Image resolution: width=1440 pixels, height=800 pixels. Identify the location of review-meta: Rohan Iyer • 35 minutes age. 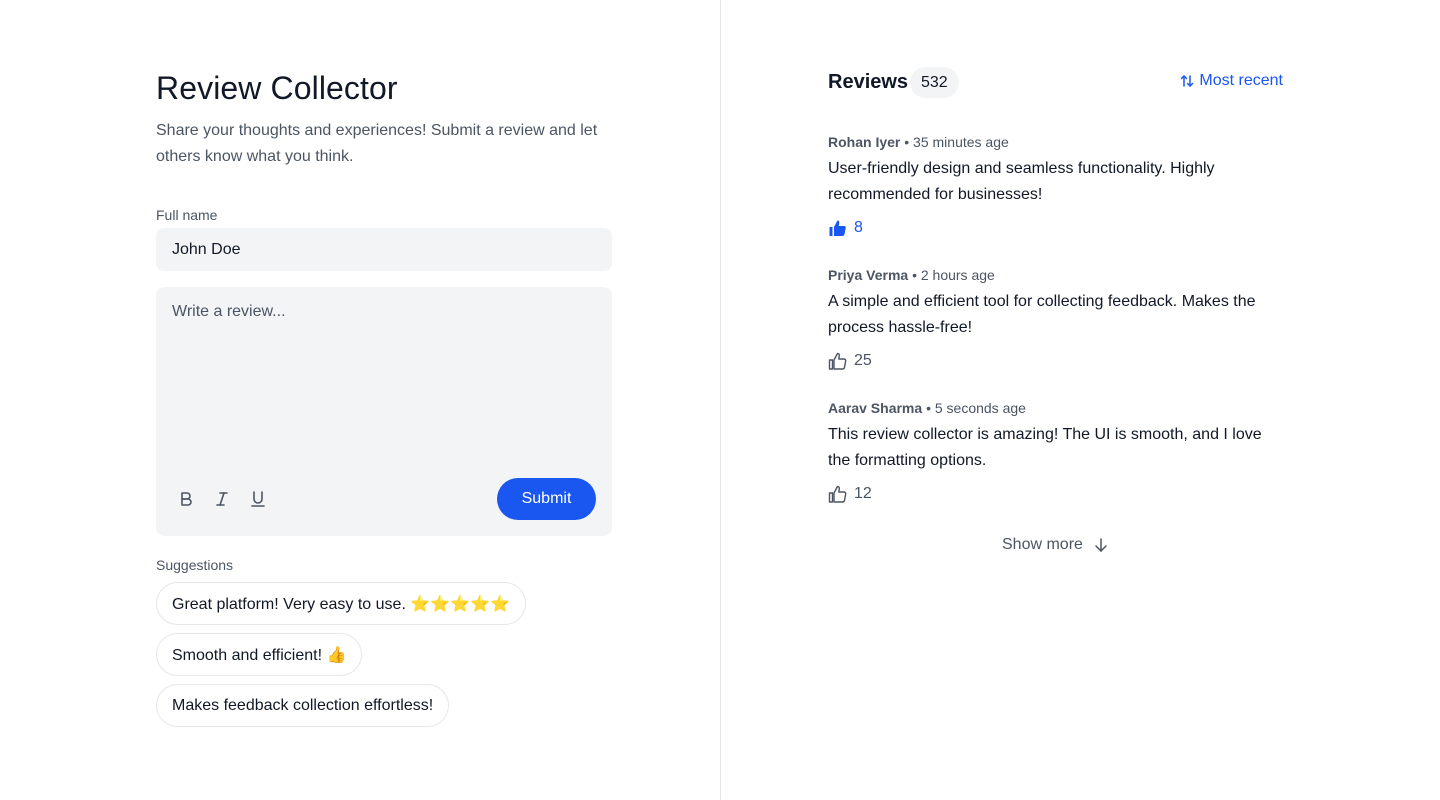
(1055, 142).